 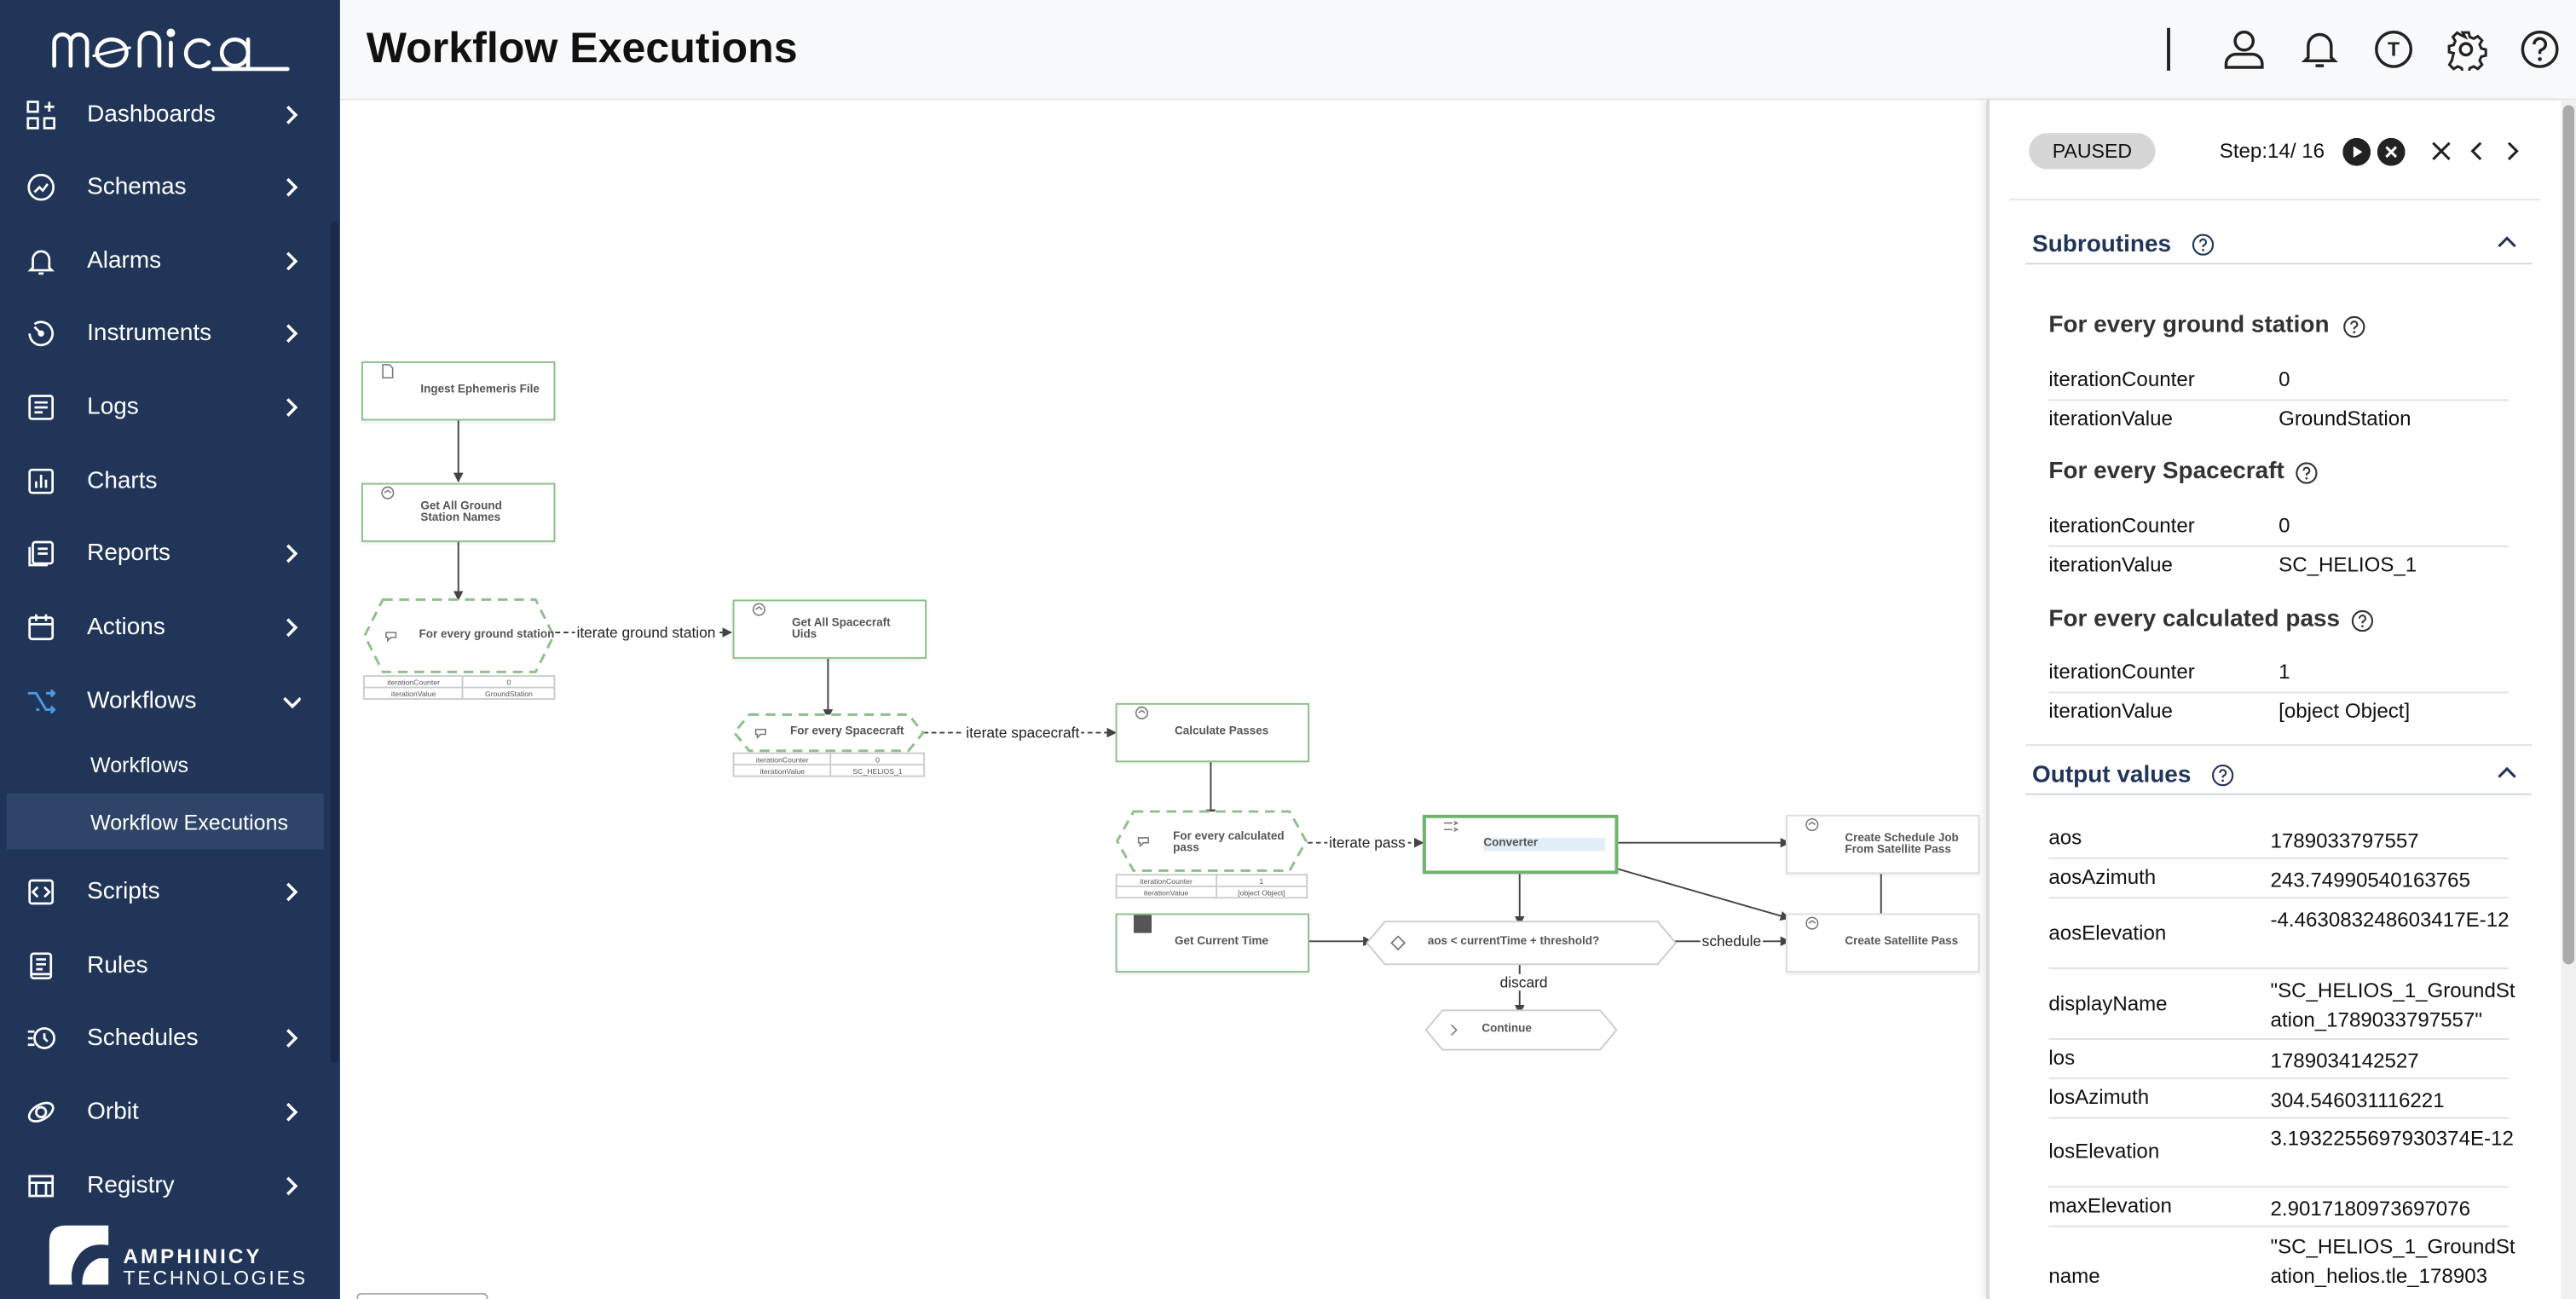 I want to click on sidebar-item-workflows: Workflows, so click(x=170, y=702).